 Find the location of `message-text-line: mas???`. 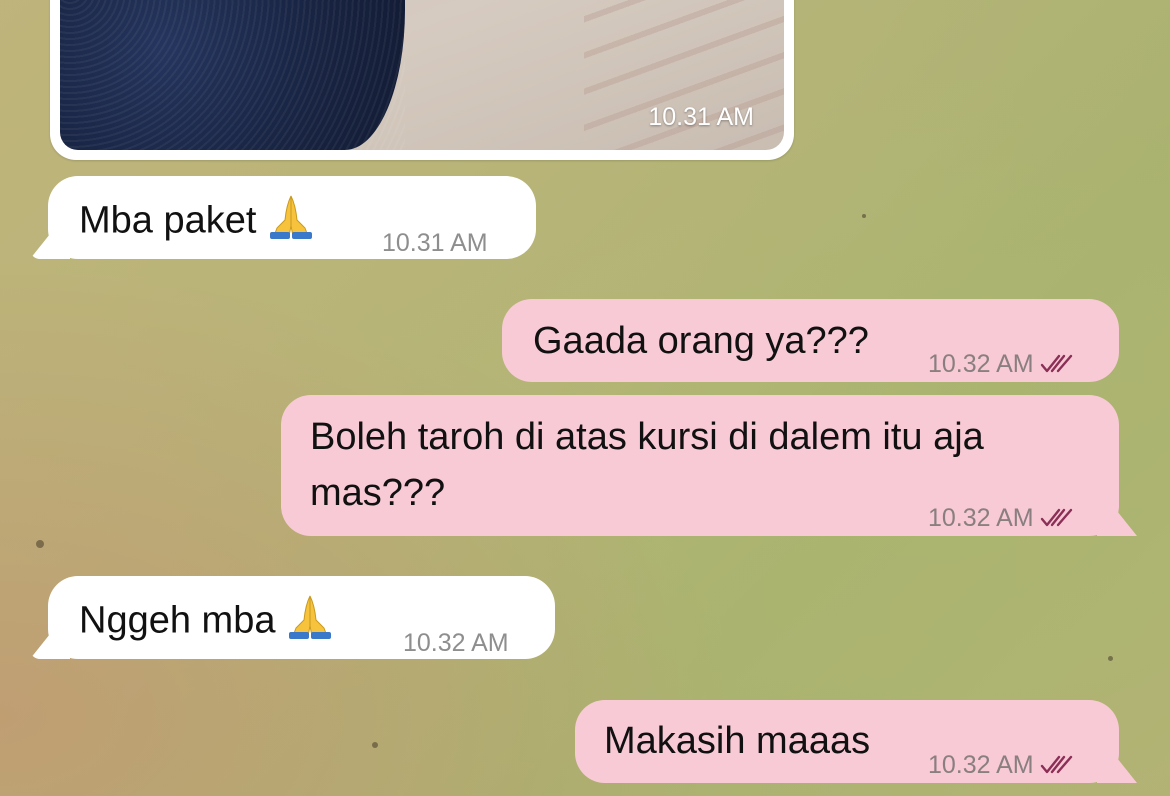

message-text-line: mas??? is located at coordinates (378, 493).